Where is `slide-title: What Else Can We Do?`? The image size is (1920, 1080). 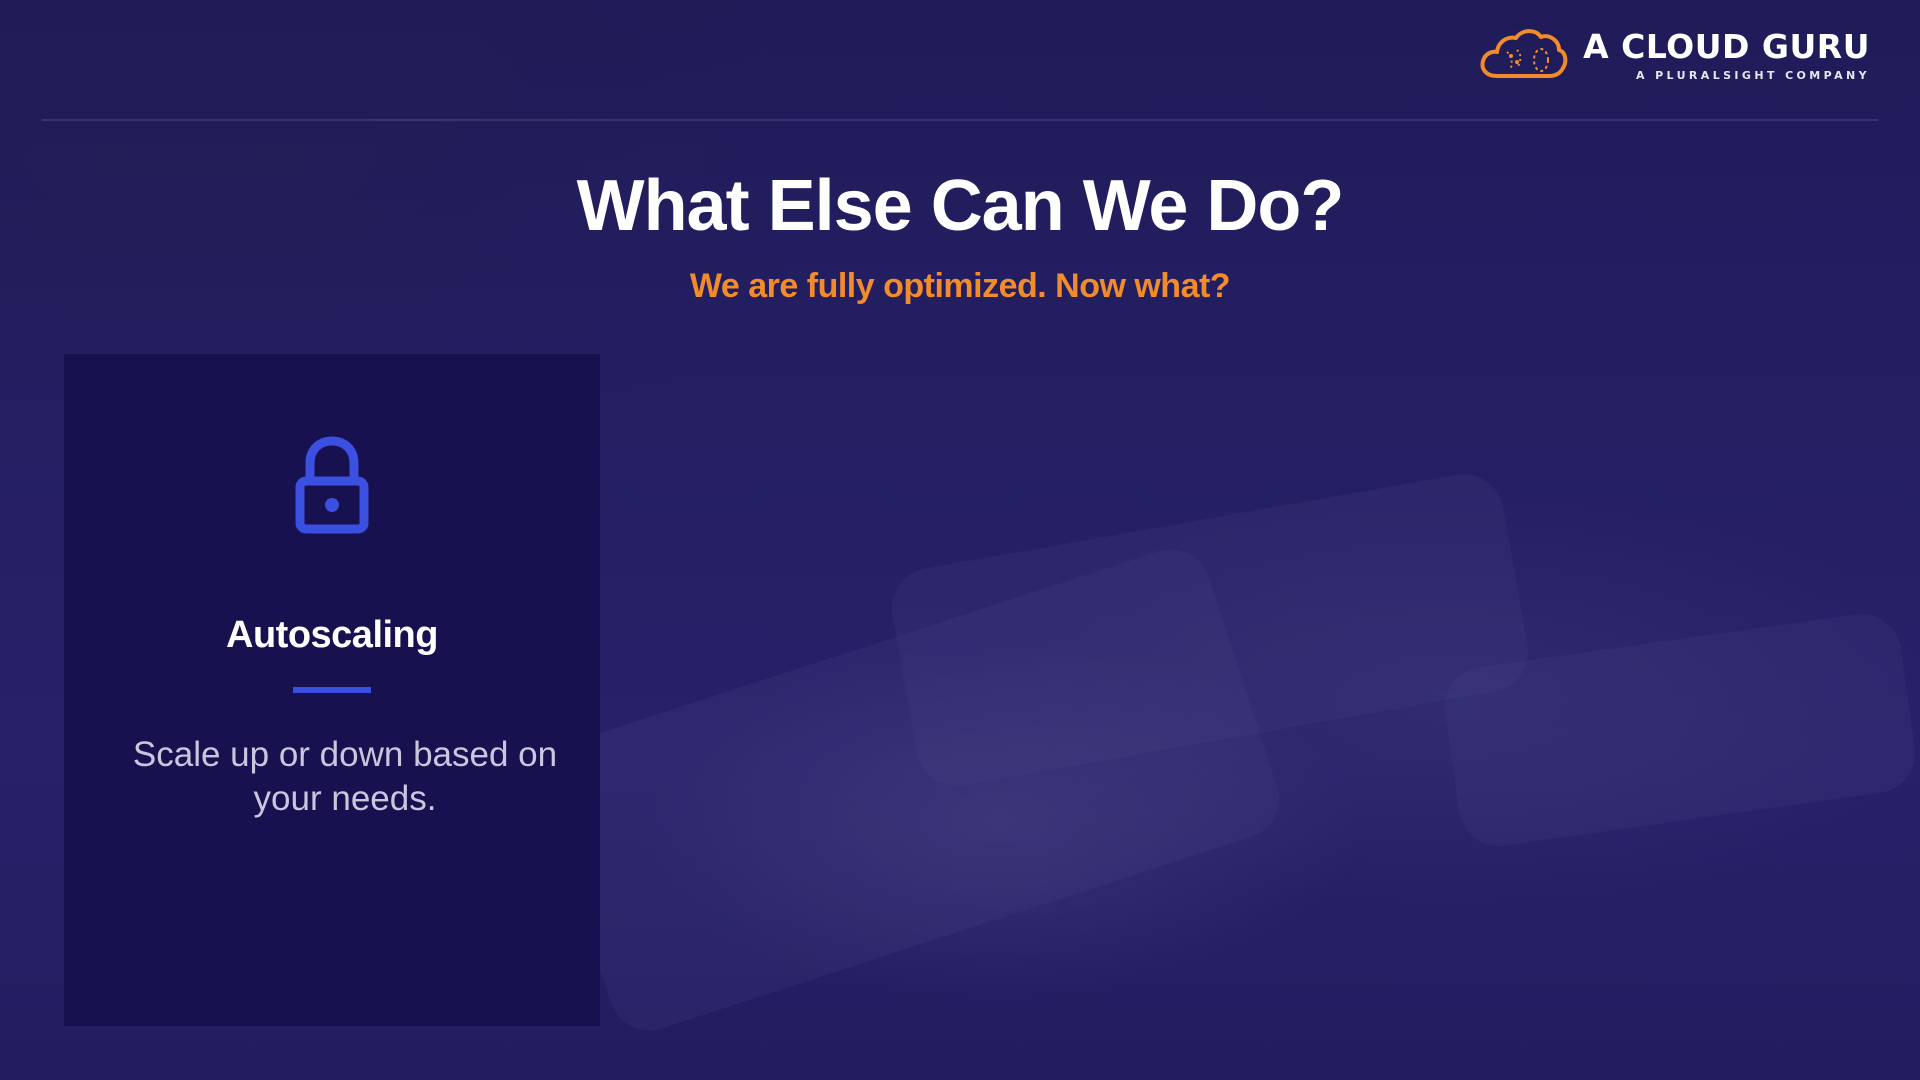 slide-title: What Else Can We Do? is located at coordinates (960, 206).